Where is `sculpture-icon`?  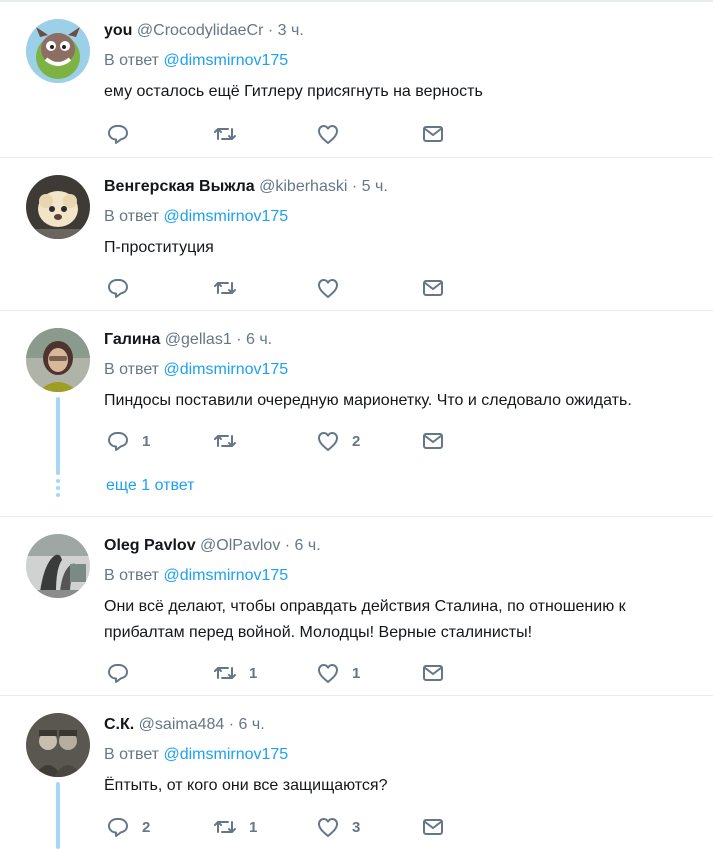
sculpture-icon is located at coordinates (58, 566).